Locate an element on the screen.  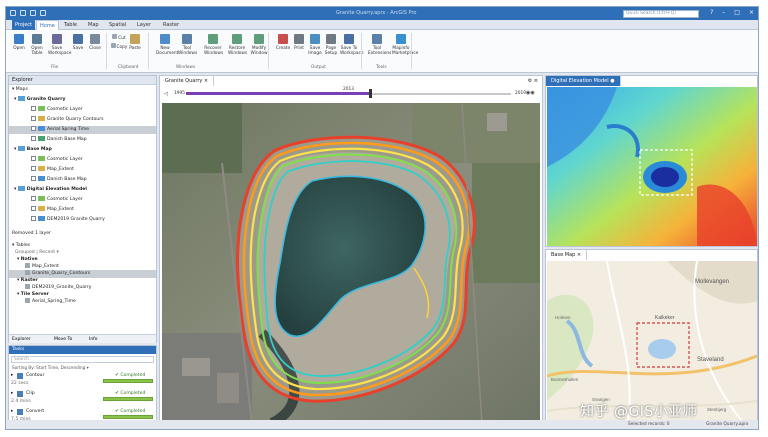
ribbon-button-tool-extensions: Tool Extensions is located at coordinates (379, 45).